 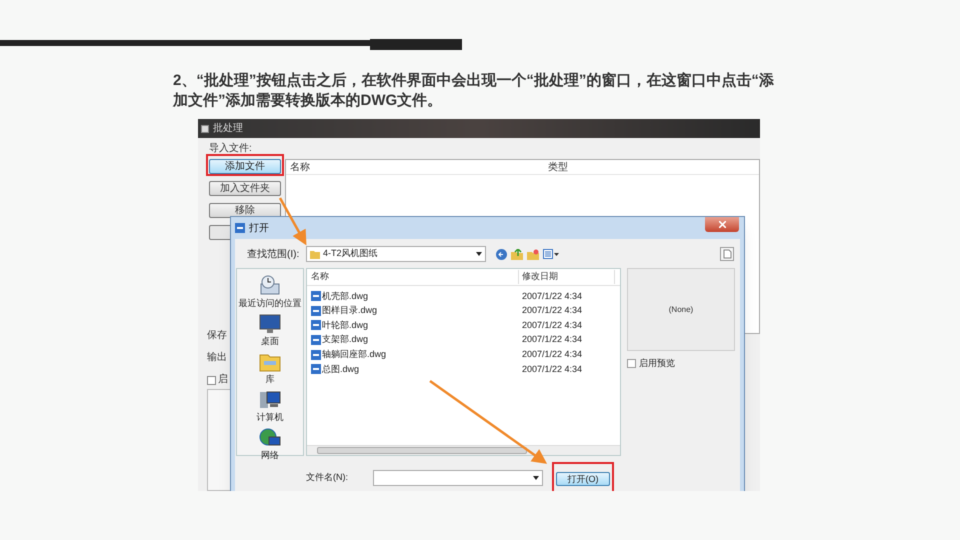 What do you see at coordinates (270, 362) in the screenshot?
I see `library-folder-icon` at bounding box center [270, 362].